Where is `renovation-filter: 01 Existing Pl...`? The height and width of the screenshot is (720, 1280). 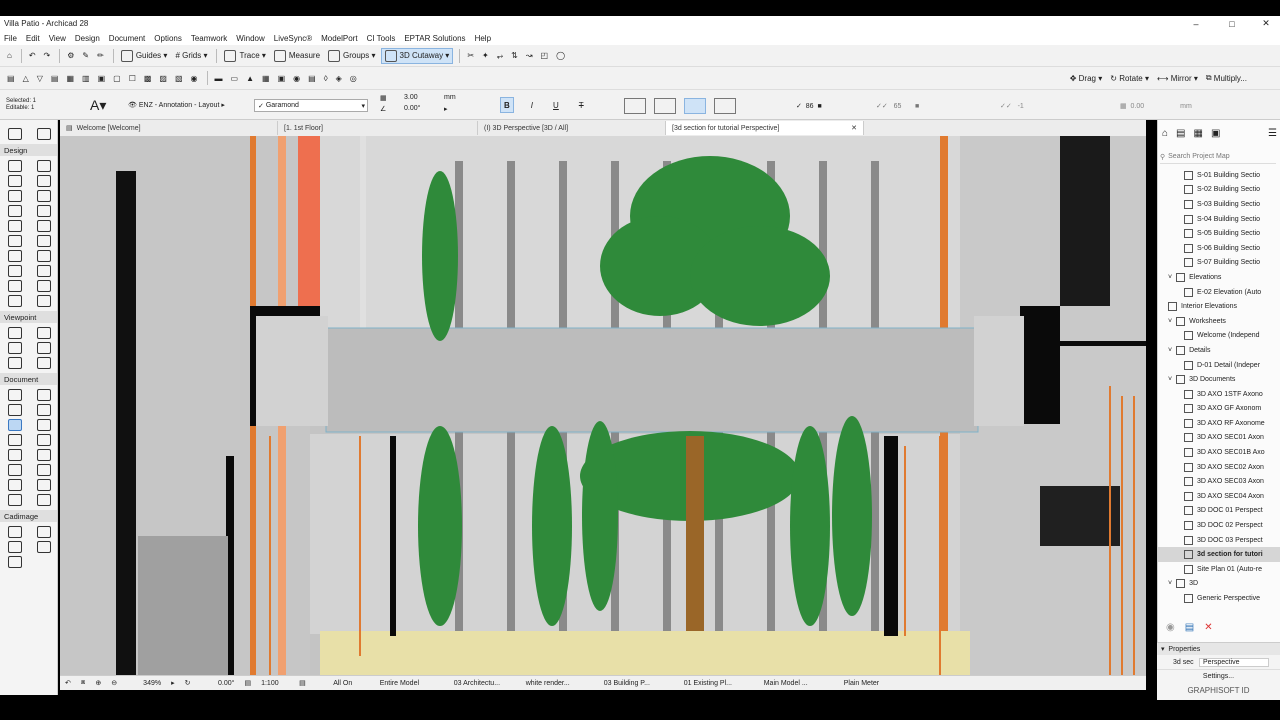 renovation-filter: 01 Existing Pl... is located at coordinates (719, 683).